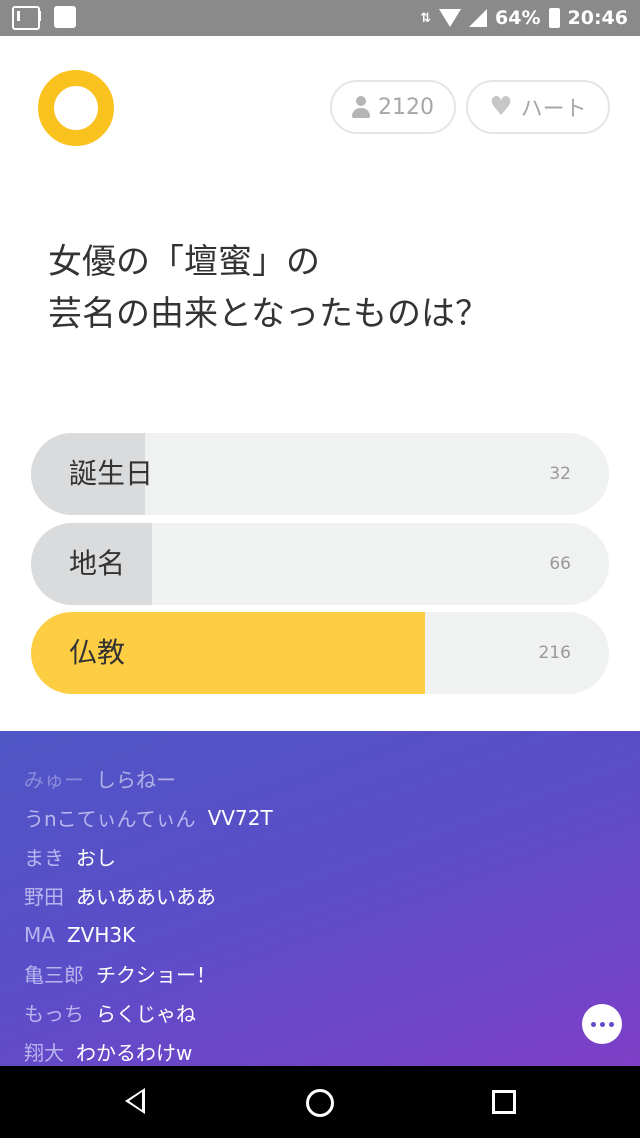  I want to click on chat-message: 野田 あいああいああ, so click(148, 895).